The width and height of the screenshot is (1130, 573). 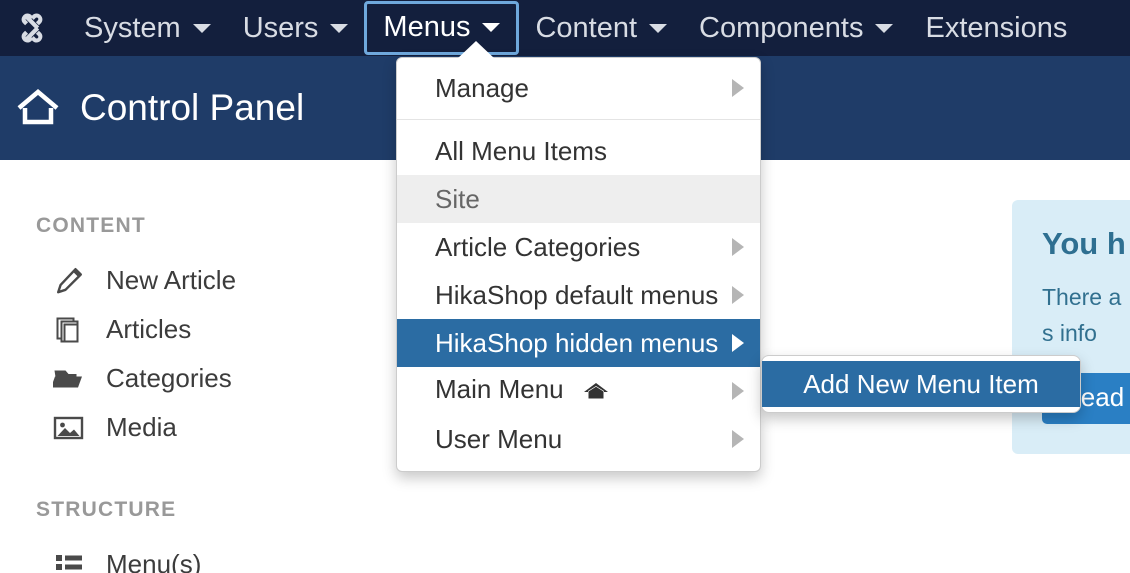 I want to click on sidebar-item-label: Menu(s), so click(x=154, y=561).